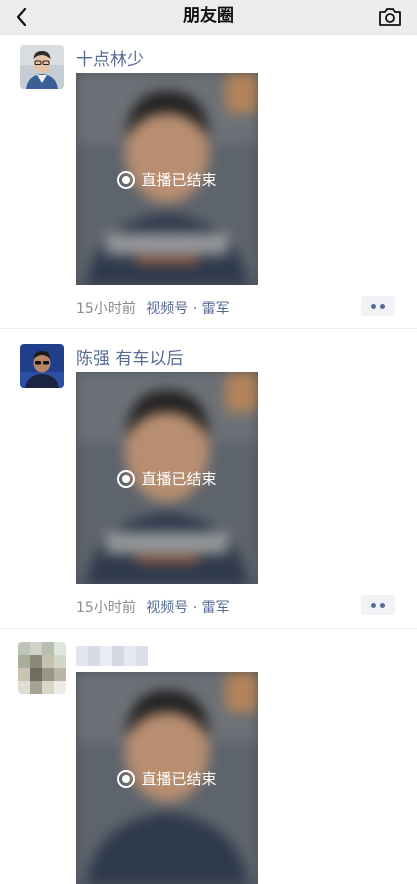 The width and height of the screenshot is (417, 884). Describe the element at coordinates (112, 656) in the screenshot. I see `redacted-name-mosaic` at that location.